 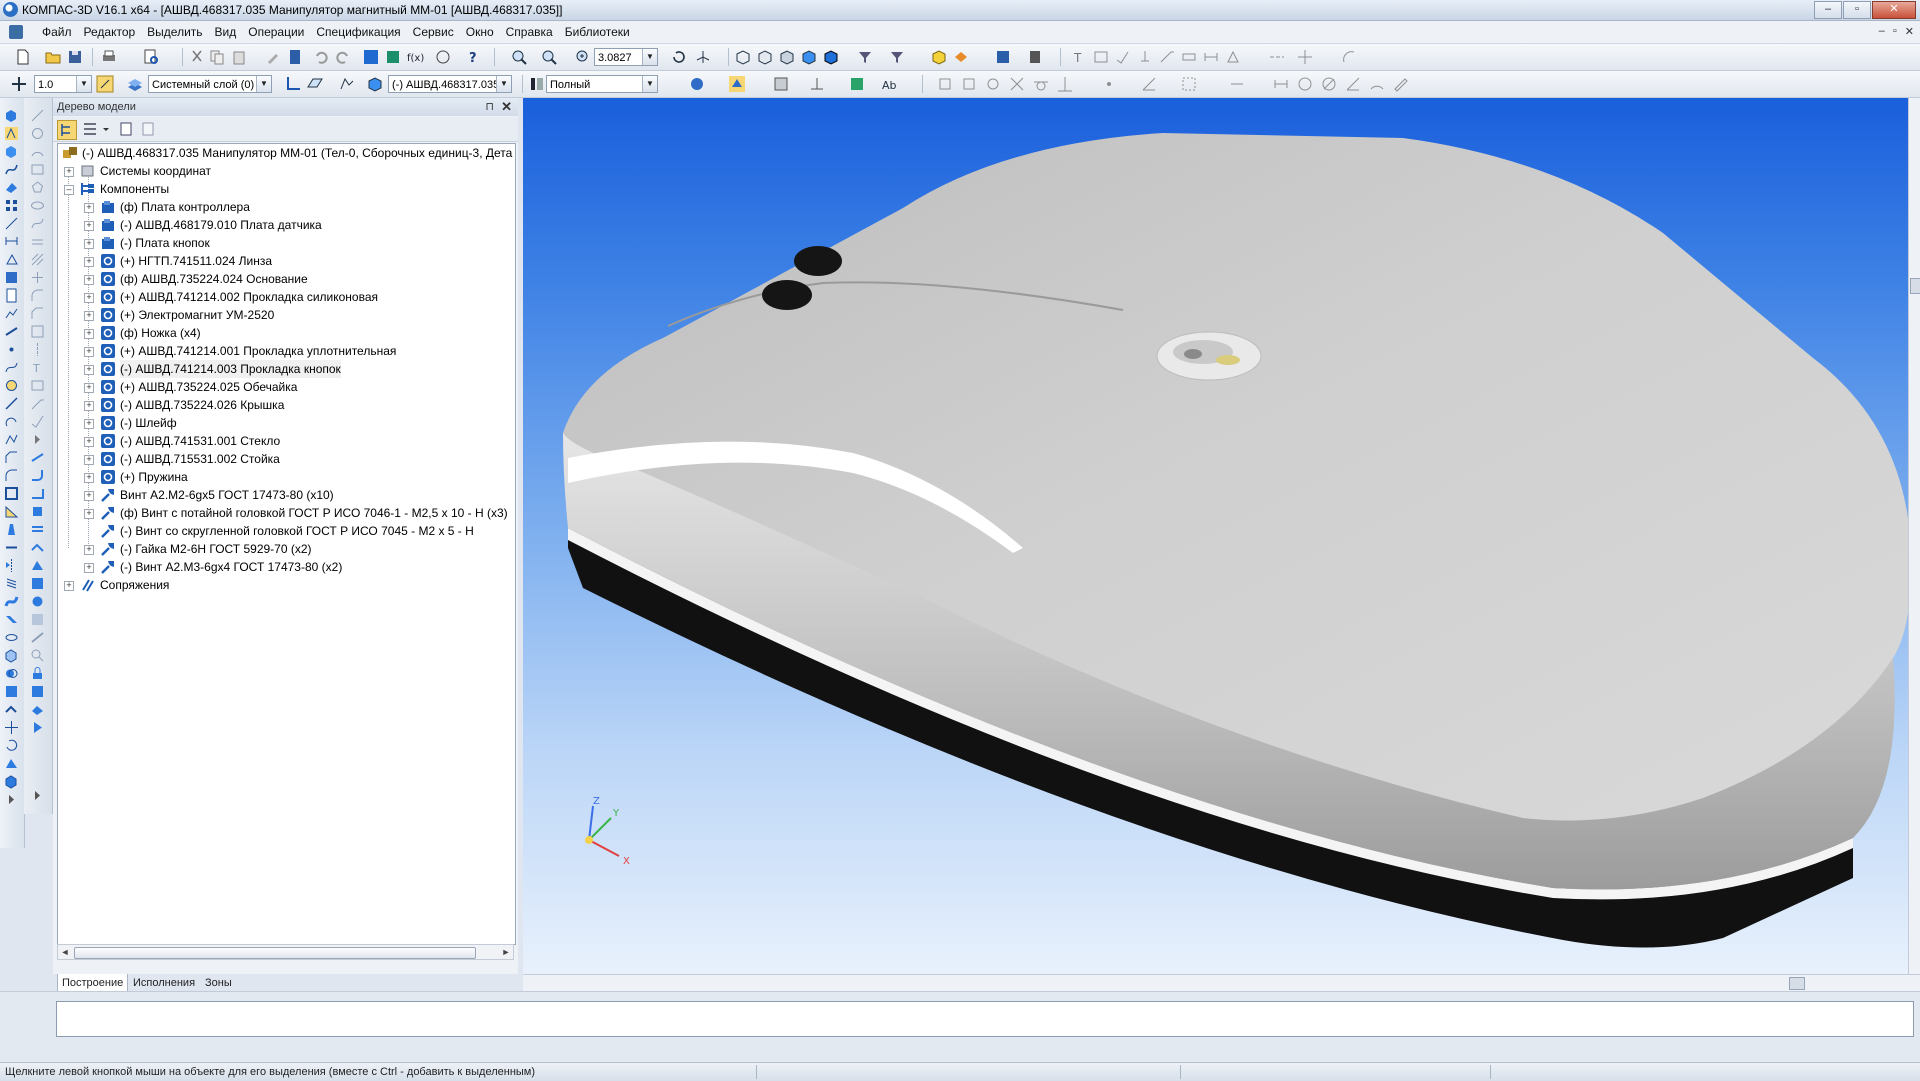 What do you see at coordinates (809, 57) in the screenshot?
I see `shaded-icon` at bounding box center [809, 57].